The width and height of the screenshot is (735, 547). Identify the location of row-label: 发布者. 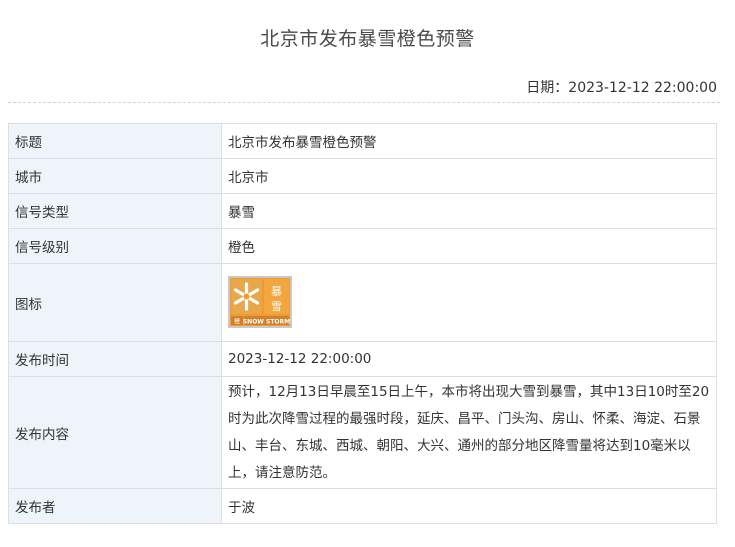
(115, 506).